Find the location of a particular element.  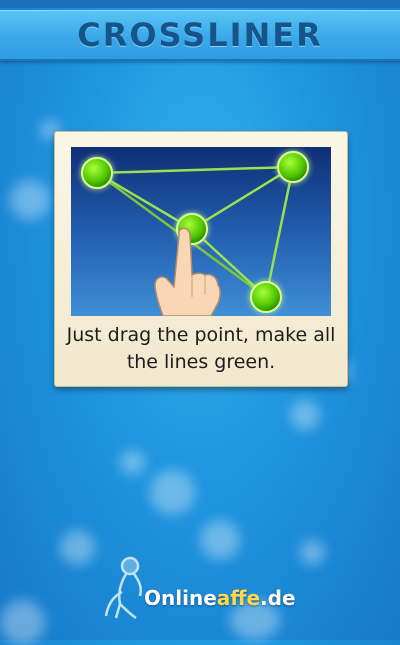

tutorial-graph is located at coordinates (195, 233).